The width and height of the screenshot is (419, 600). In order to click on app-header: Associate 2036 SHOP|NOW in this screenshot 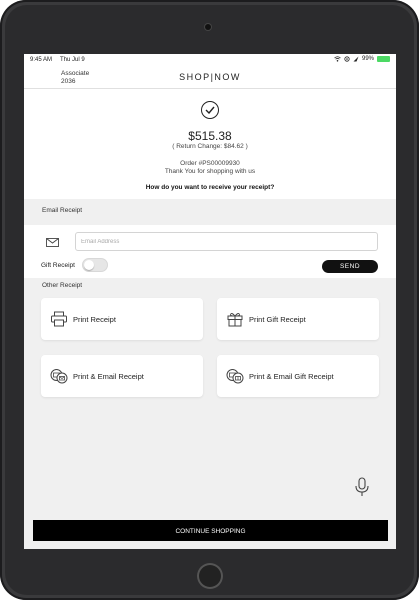, I will do `click(210, 78)`.